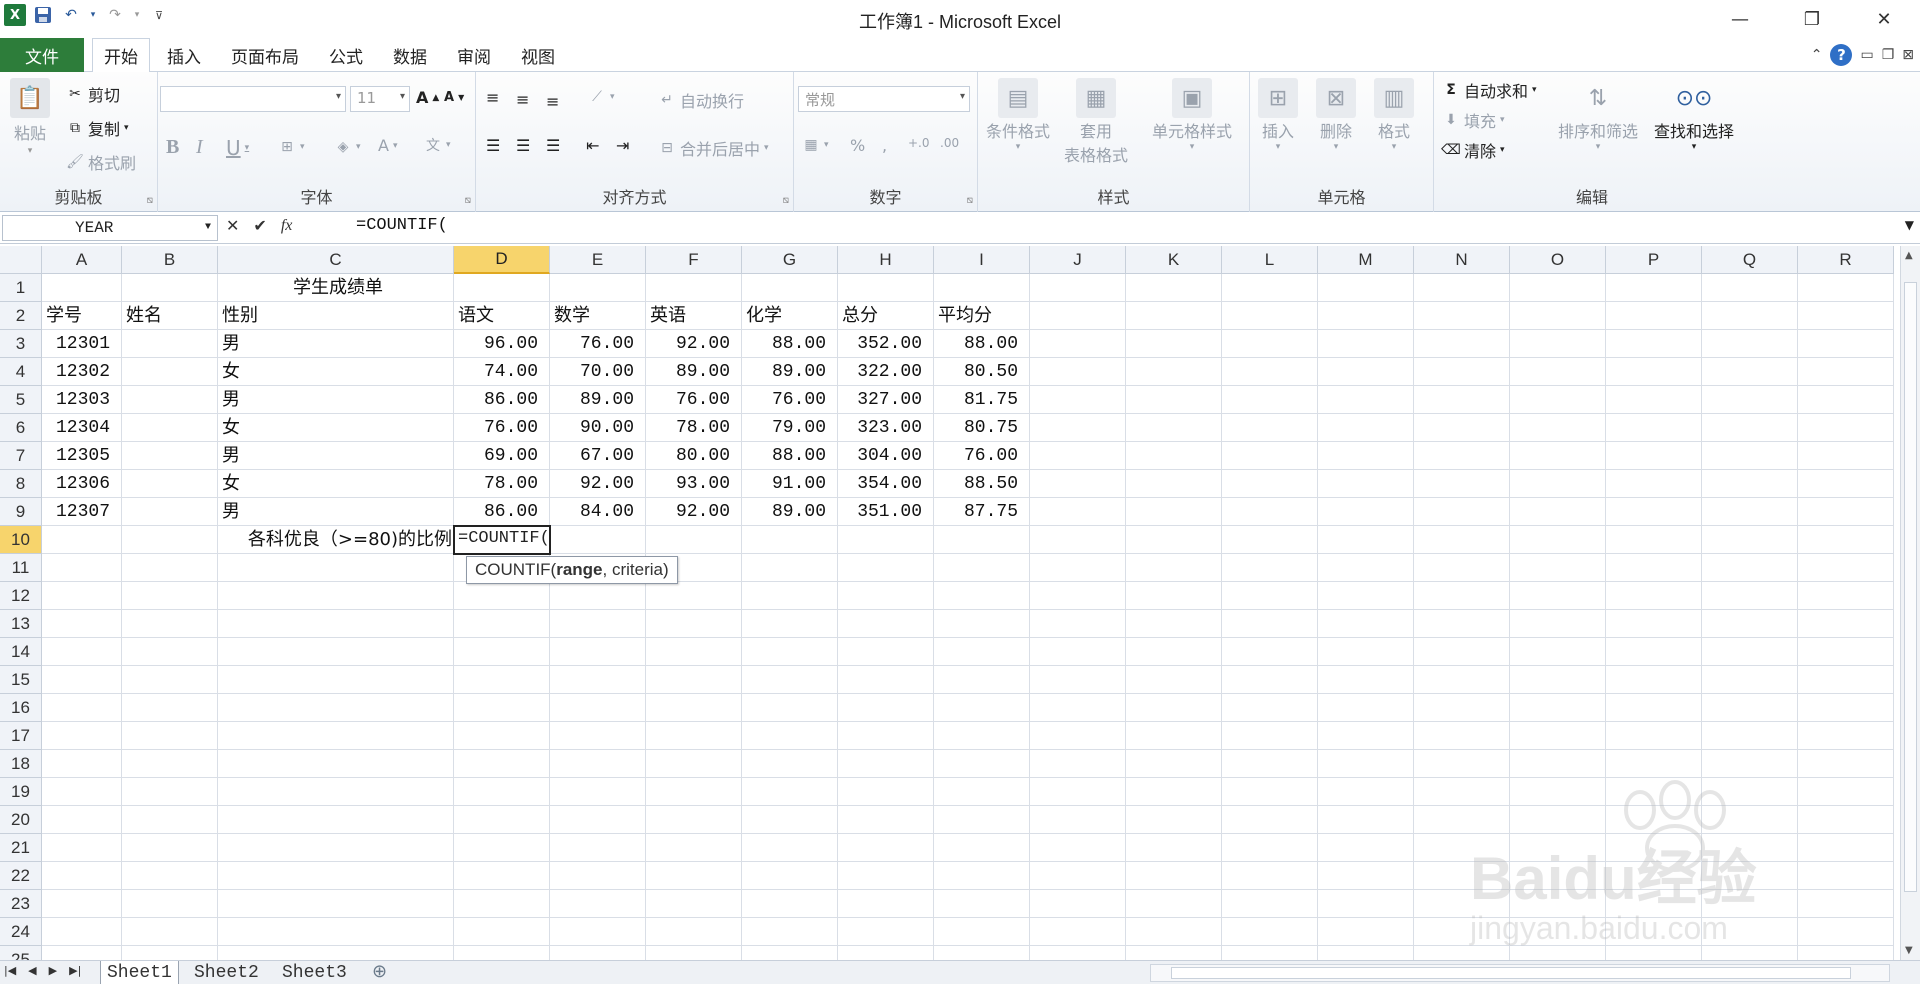 This screenshot has height=984, width=1920. Describe the element at coordinates (1018, 115) in the screenshot. I see `conditional-format-button: ▤ 条件格式 ▾` at that location.